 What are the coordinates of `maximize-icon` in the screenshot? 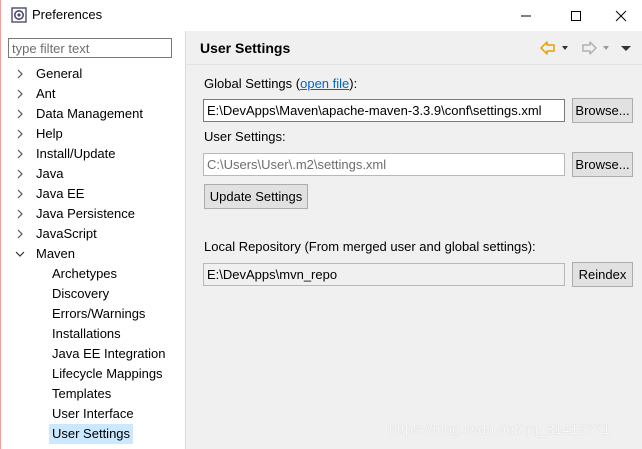 It's located at (576, 15).